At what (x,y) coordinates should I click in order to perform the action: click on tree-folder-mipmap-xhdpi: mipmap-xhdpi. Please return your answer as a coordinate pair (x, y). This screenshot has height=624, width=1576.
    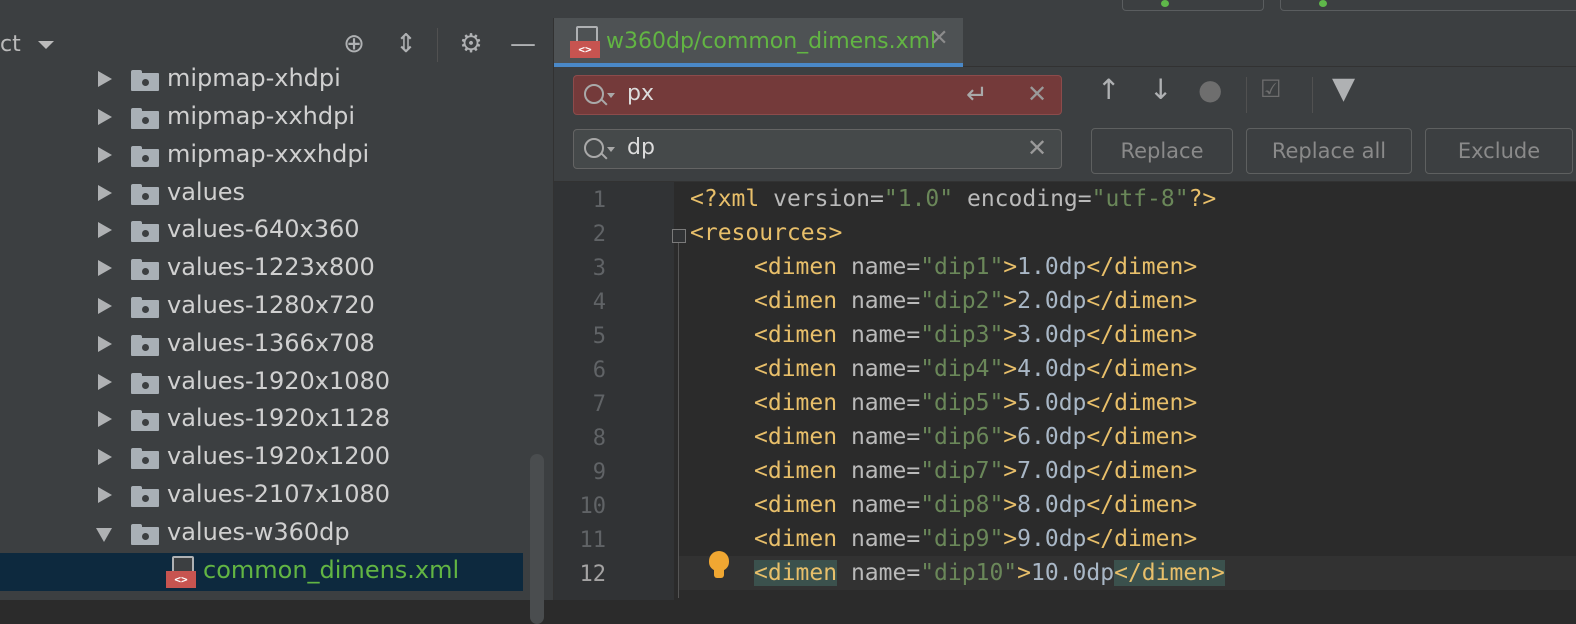
    Looking at the image, I should click on (261, 80).